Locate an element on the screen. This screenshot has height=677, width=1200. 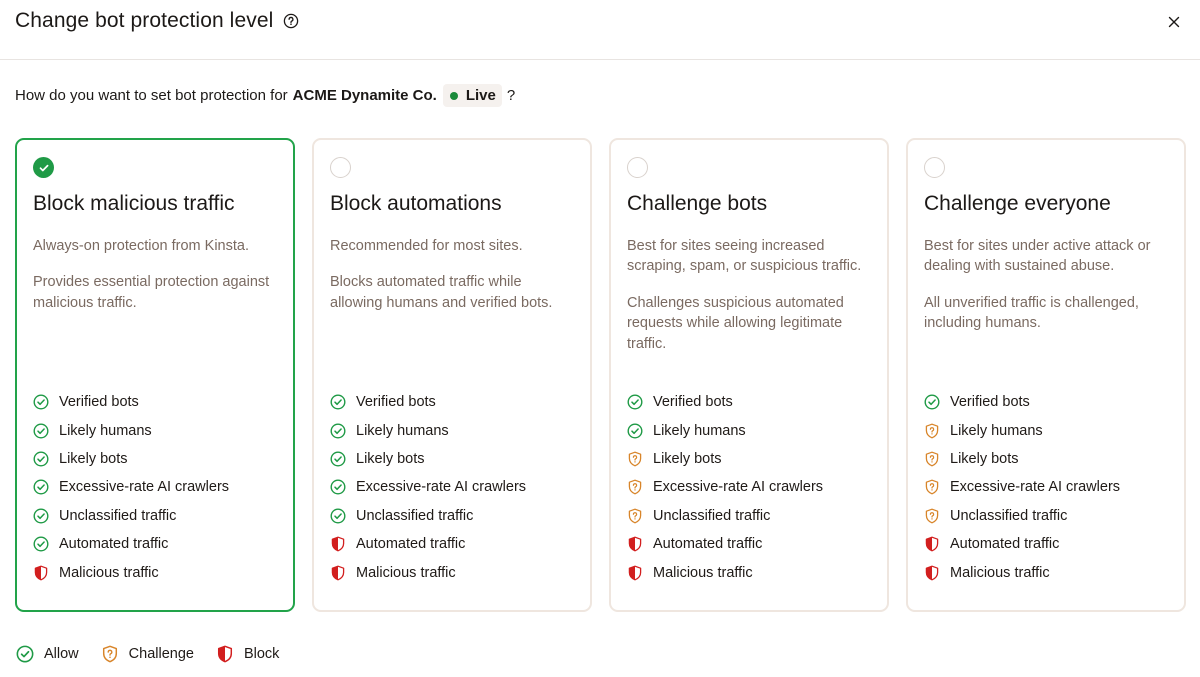
environment-badge: Live is located at coordinates (472, 95).